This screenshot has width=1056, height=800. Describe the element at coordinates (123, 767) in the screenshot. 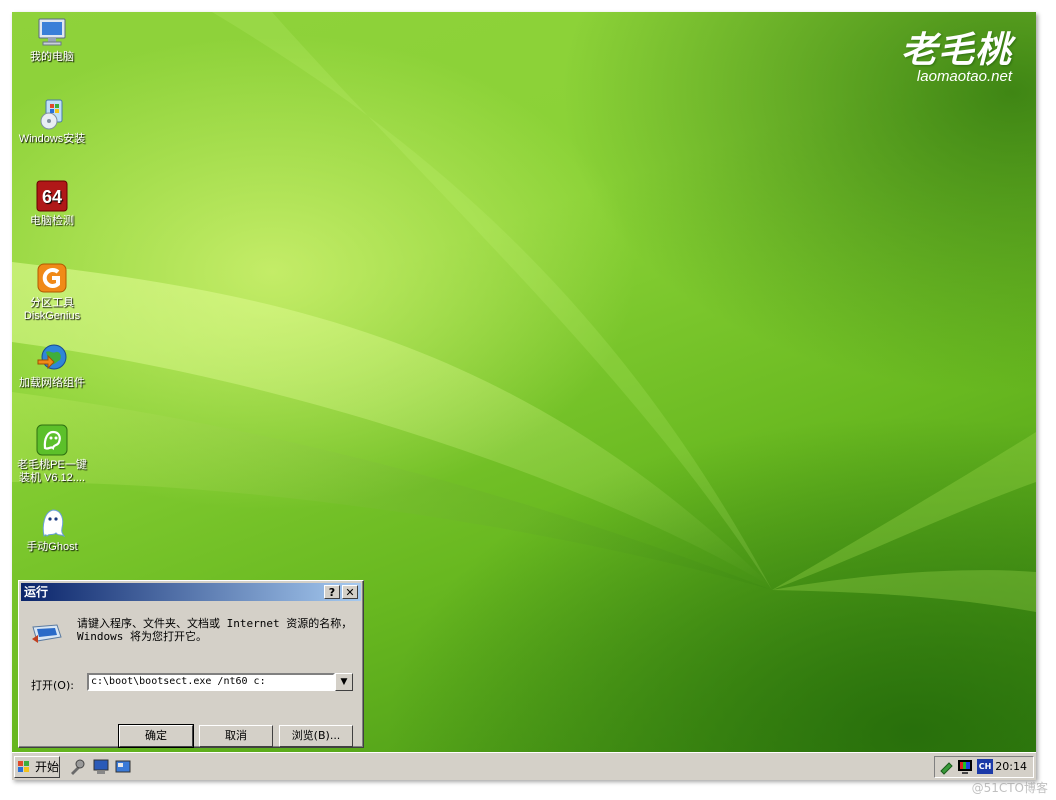

I see `quicklaunch-desktop-icon` at that location.